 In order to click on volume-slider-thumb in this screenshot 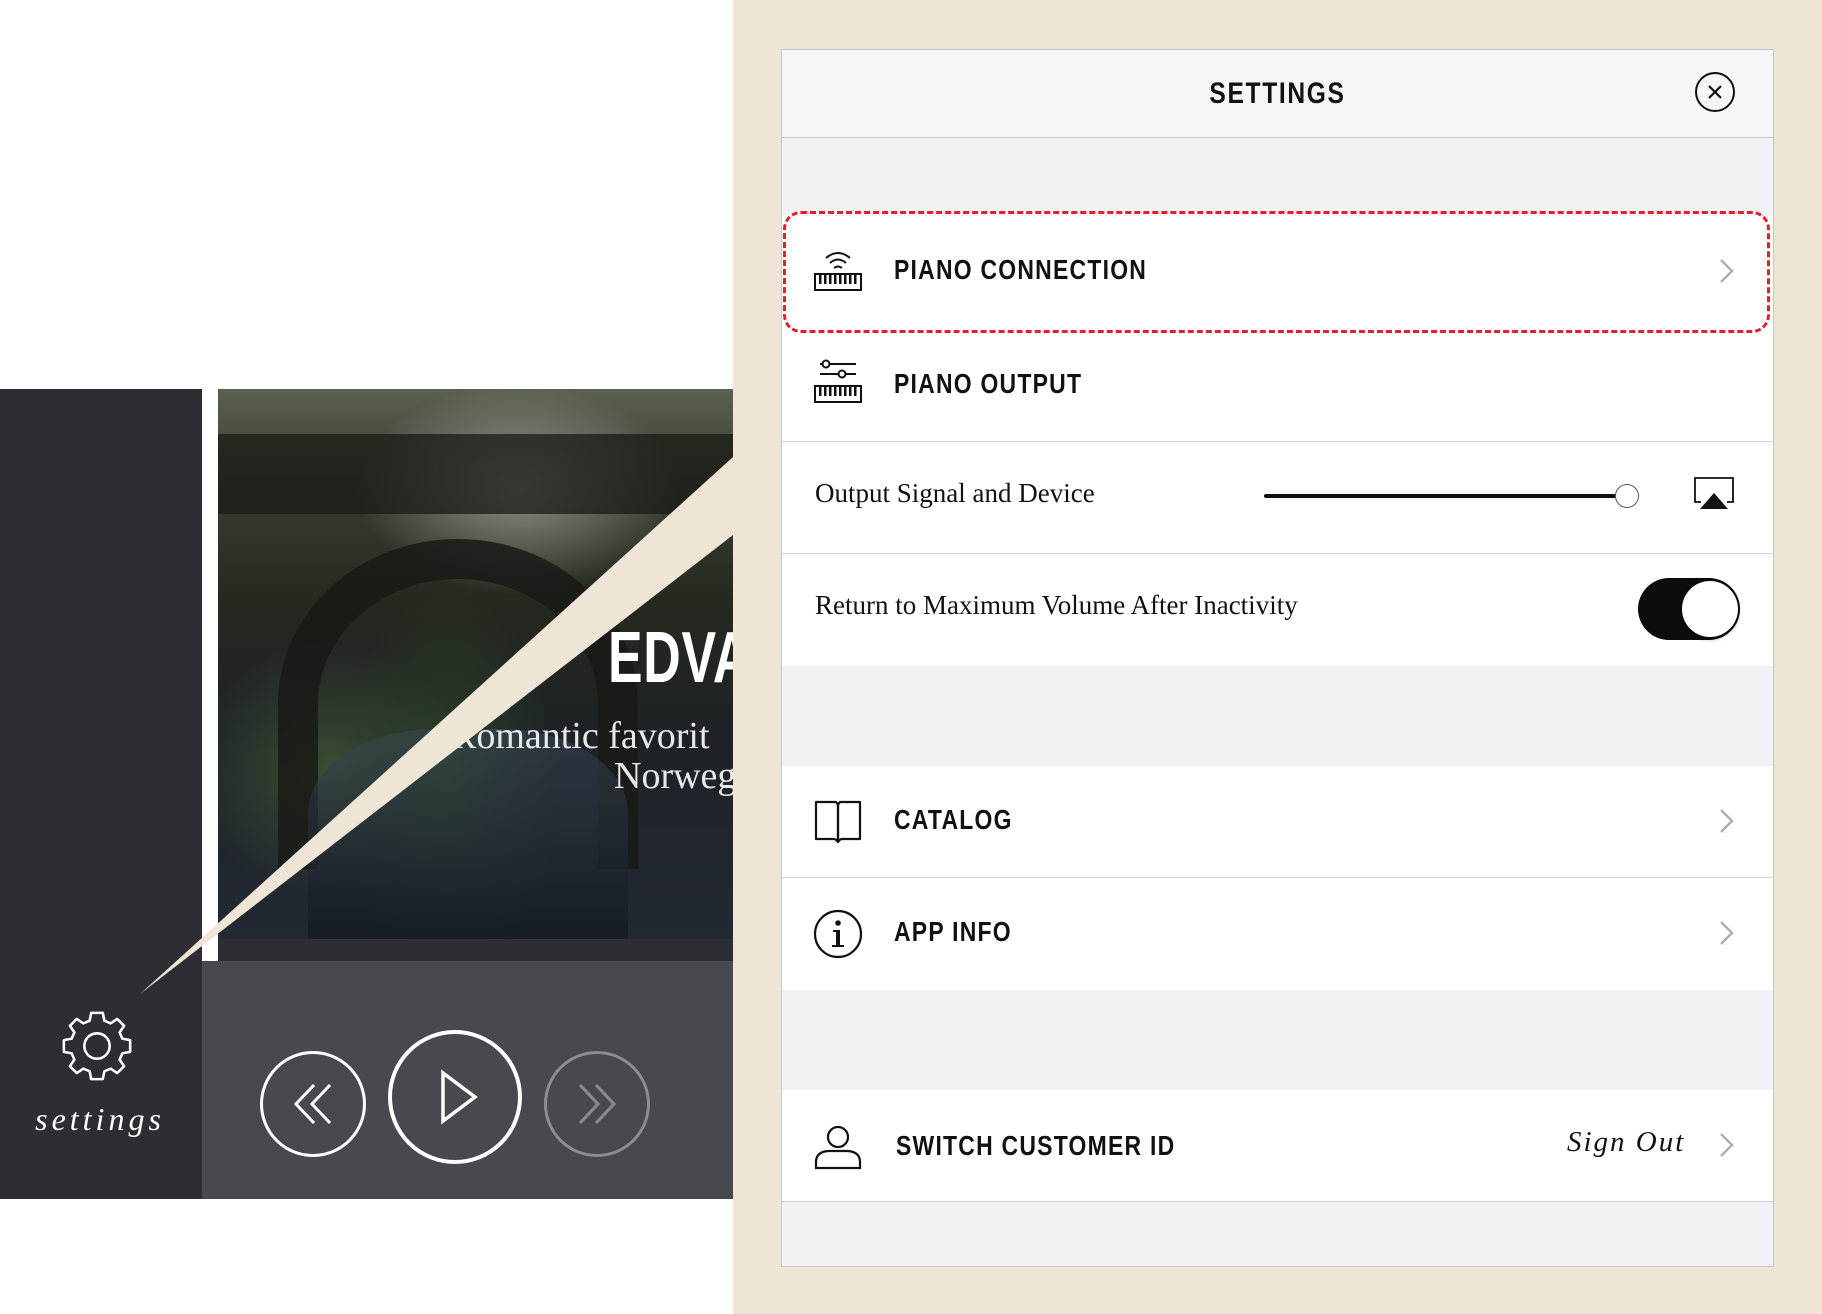, I will do `click(1626, 496)`.